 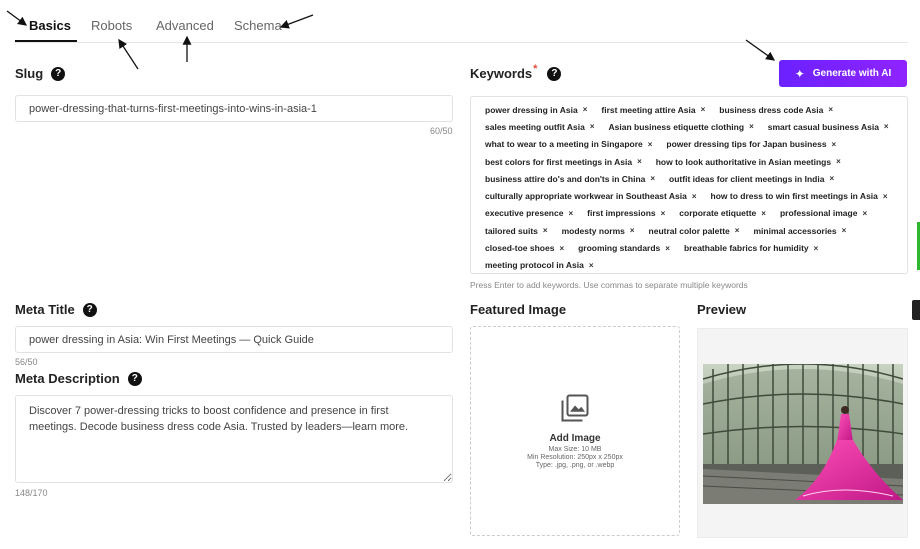 I want to click on meta-description-help-icon: ?, so click(x=134, y=378).